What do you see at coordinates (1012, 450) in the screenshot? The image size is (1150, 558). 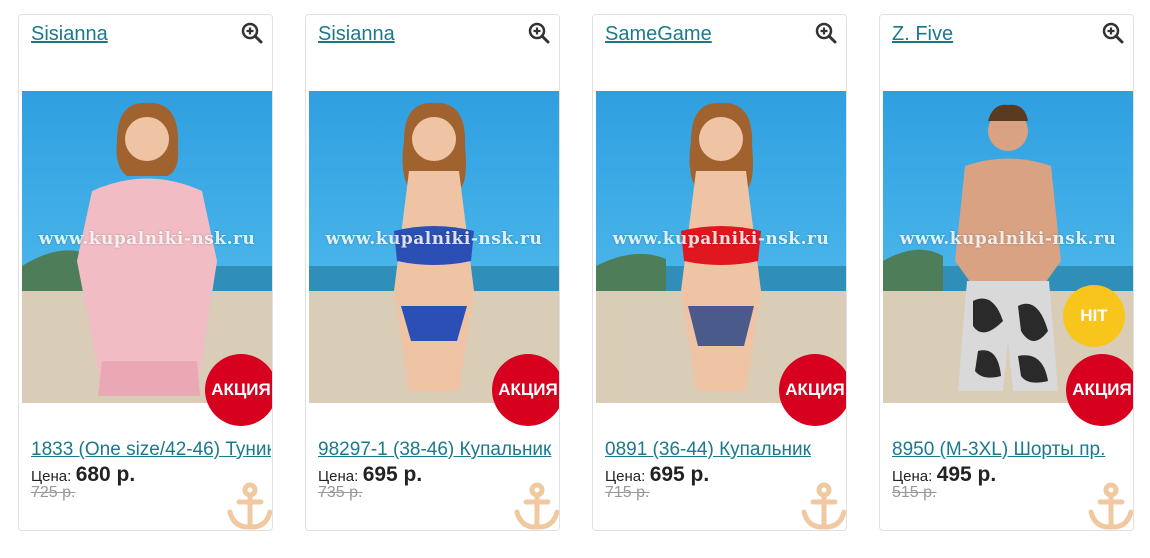 I see `product-title-link: 8950 (M-3XL) Шорты пр.` at bounding box center [1012, 450].